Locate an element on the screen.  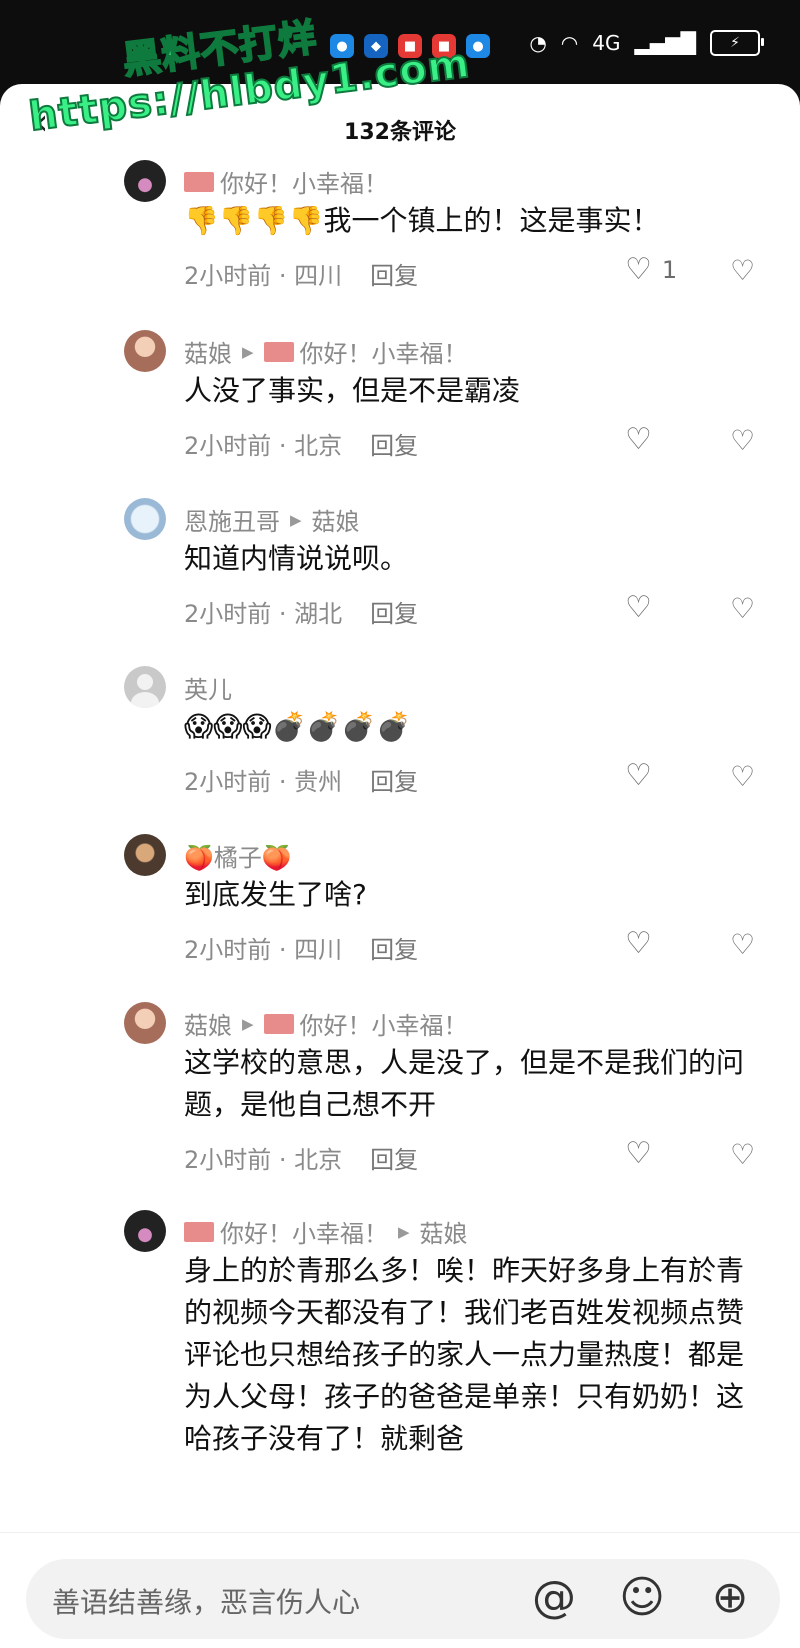
wifi-icon: ◠ is located at coordinates (569, 43).